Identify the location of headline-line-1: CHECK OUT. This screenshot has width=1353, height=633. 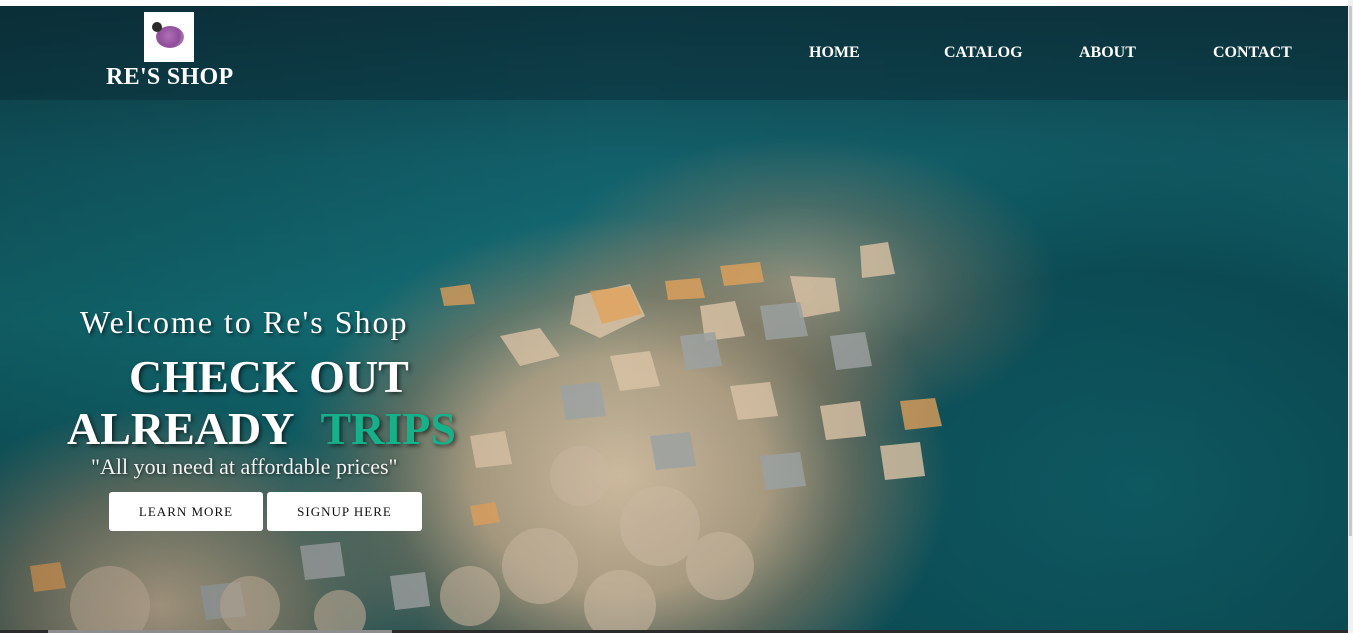
(269, 376).